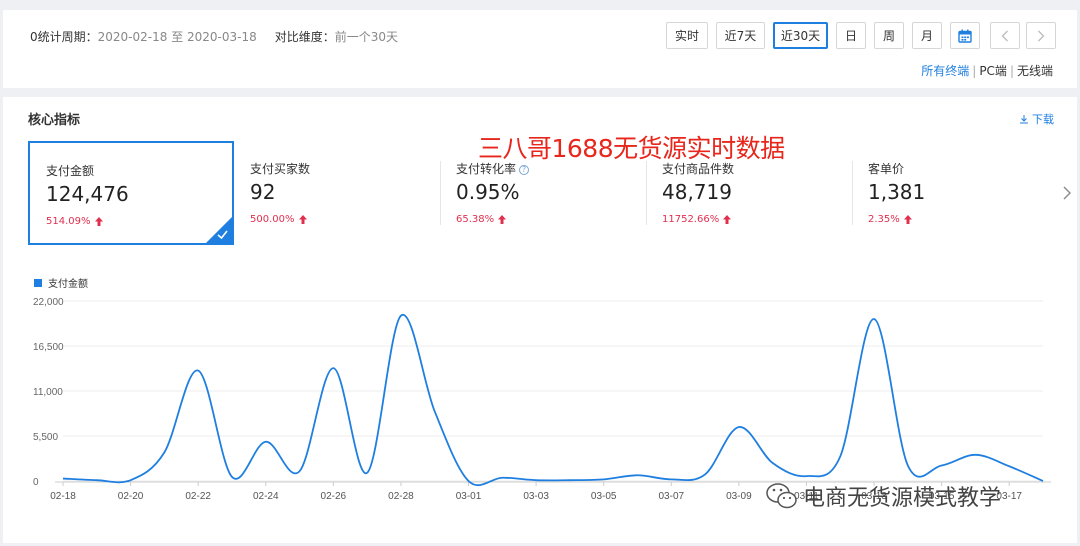 This screenshot has height=546, width=1080. Describe the element at coordinates (851, 35) in the screenshot. I see `time-button-day: 日` at that location.